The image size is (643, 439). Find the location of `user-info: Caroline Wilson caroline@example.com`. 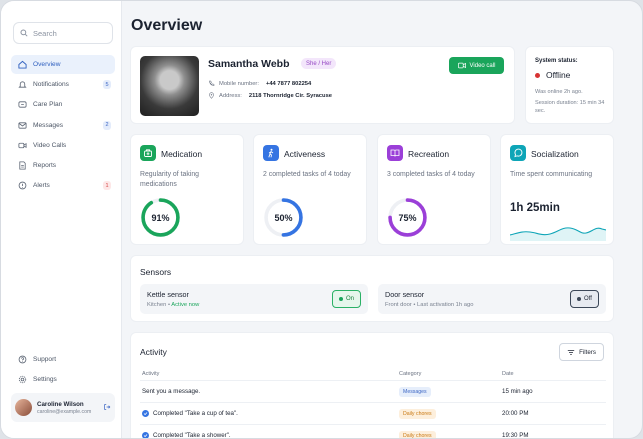

user-info: Caroline Wilson caroline@example.com is located at coordinates (64, 408).